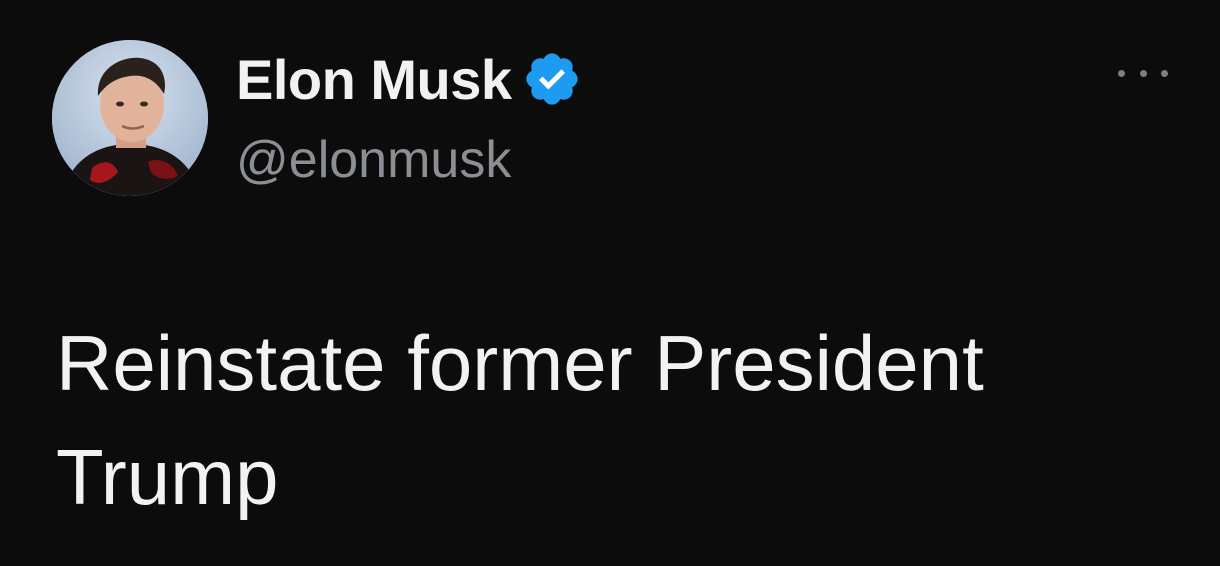 This screenshot has width=1220, height=566. I want to click on author-avatar, so click(130, 118).